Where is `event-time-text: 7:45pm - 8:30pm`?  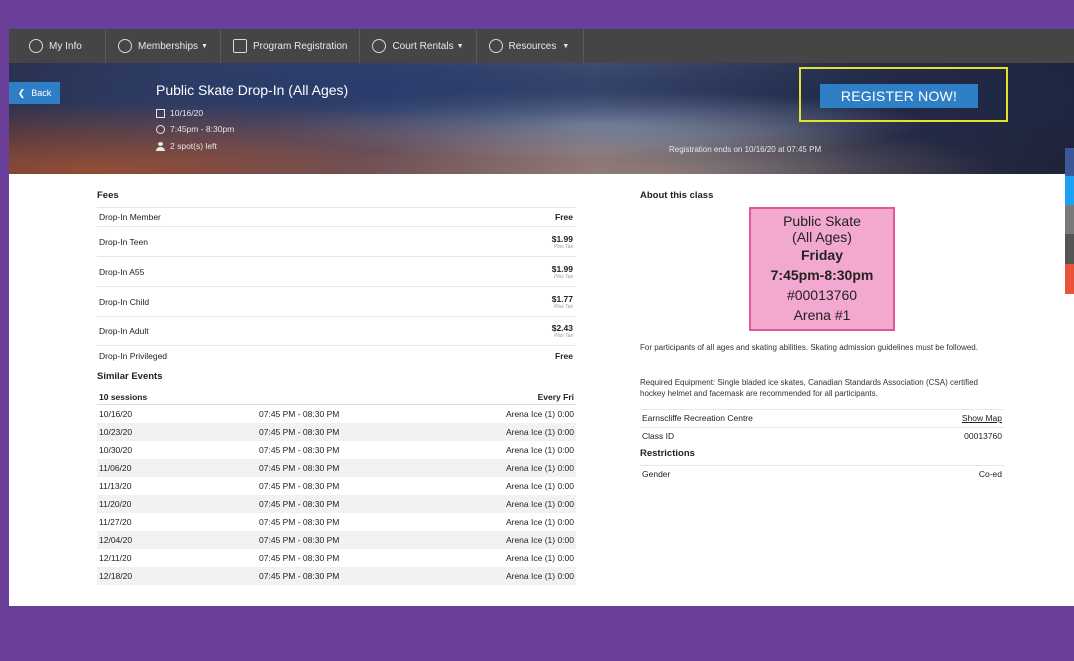
event-time-text: 7:45pm - 8:30pm is located at coordinates (202, 129).